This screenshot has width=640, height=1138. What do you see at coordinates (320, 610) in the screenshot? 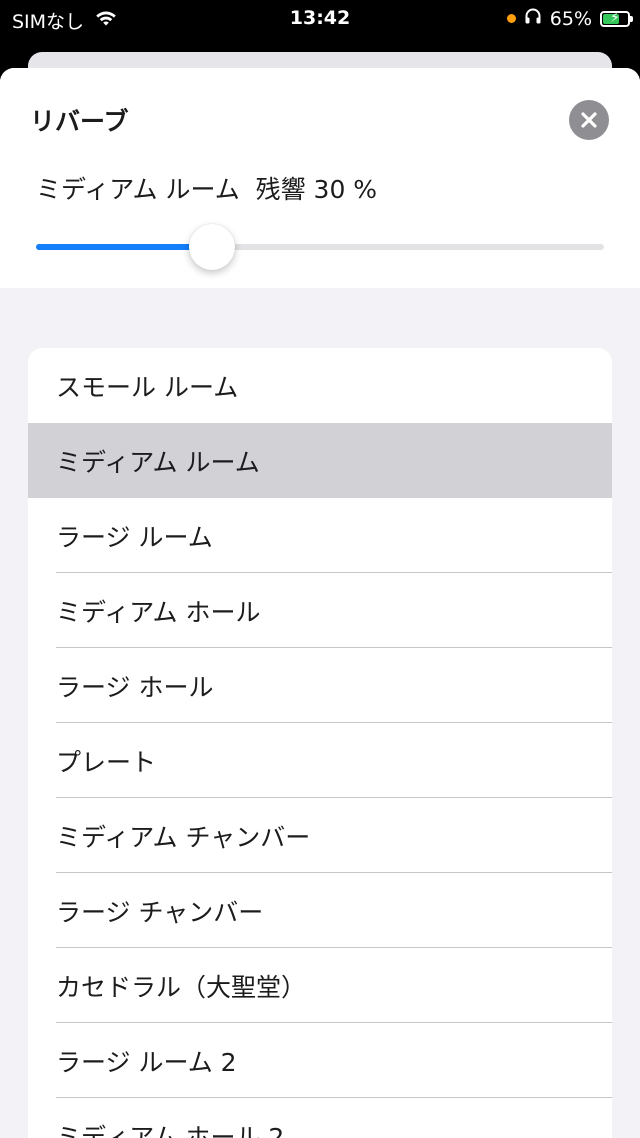
I see `reverb-preset-item: ミディアム ホール` at bounding box center [320, 610].